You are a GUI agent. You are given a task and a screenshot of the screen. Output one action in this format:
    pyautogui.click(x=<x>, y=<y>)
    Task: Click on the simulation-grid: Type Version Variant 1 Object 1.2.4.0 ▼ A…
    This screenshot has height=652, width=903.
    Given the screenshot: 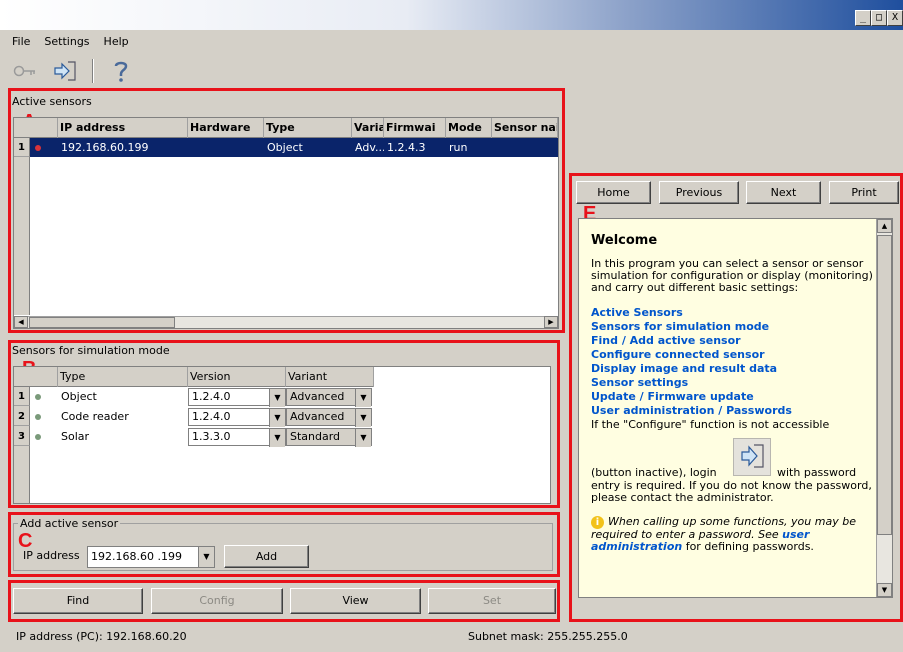 What is the action you would take?
    pyautogui.click(x=282, y=435)
    